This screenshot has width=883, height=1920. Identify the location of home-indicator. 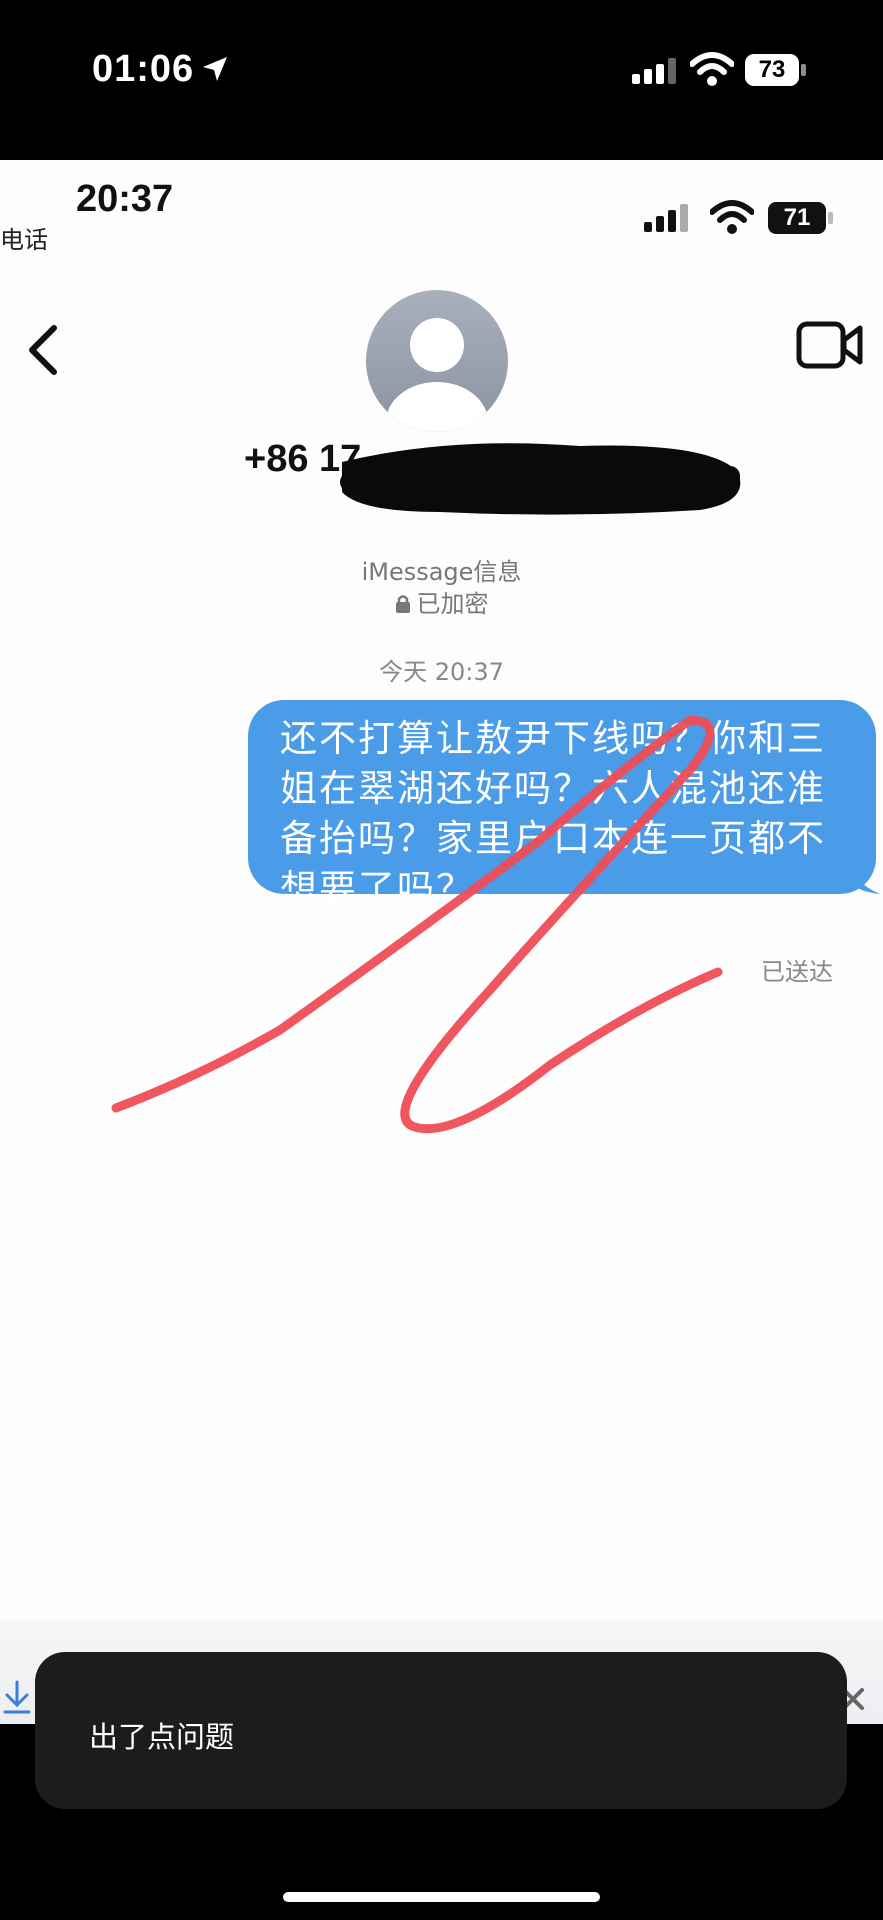
(441, 1897).